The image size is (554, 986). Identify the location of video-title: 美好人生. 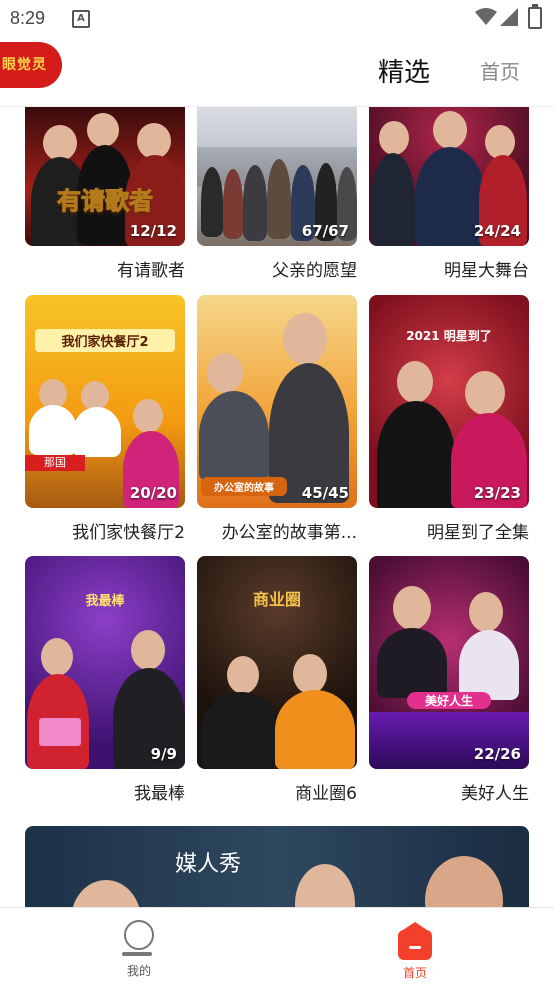
(495, 794).